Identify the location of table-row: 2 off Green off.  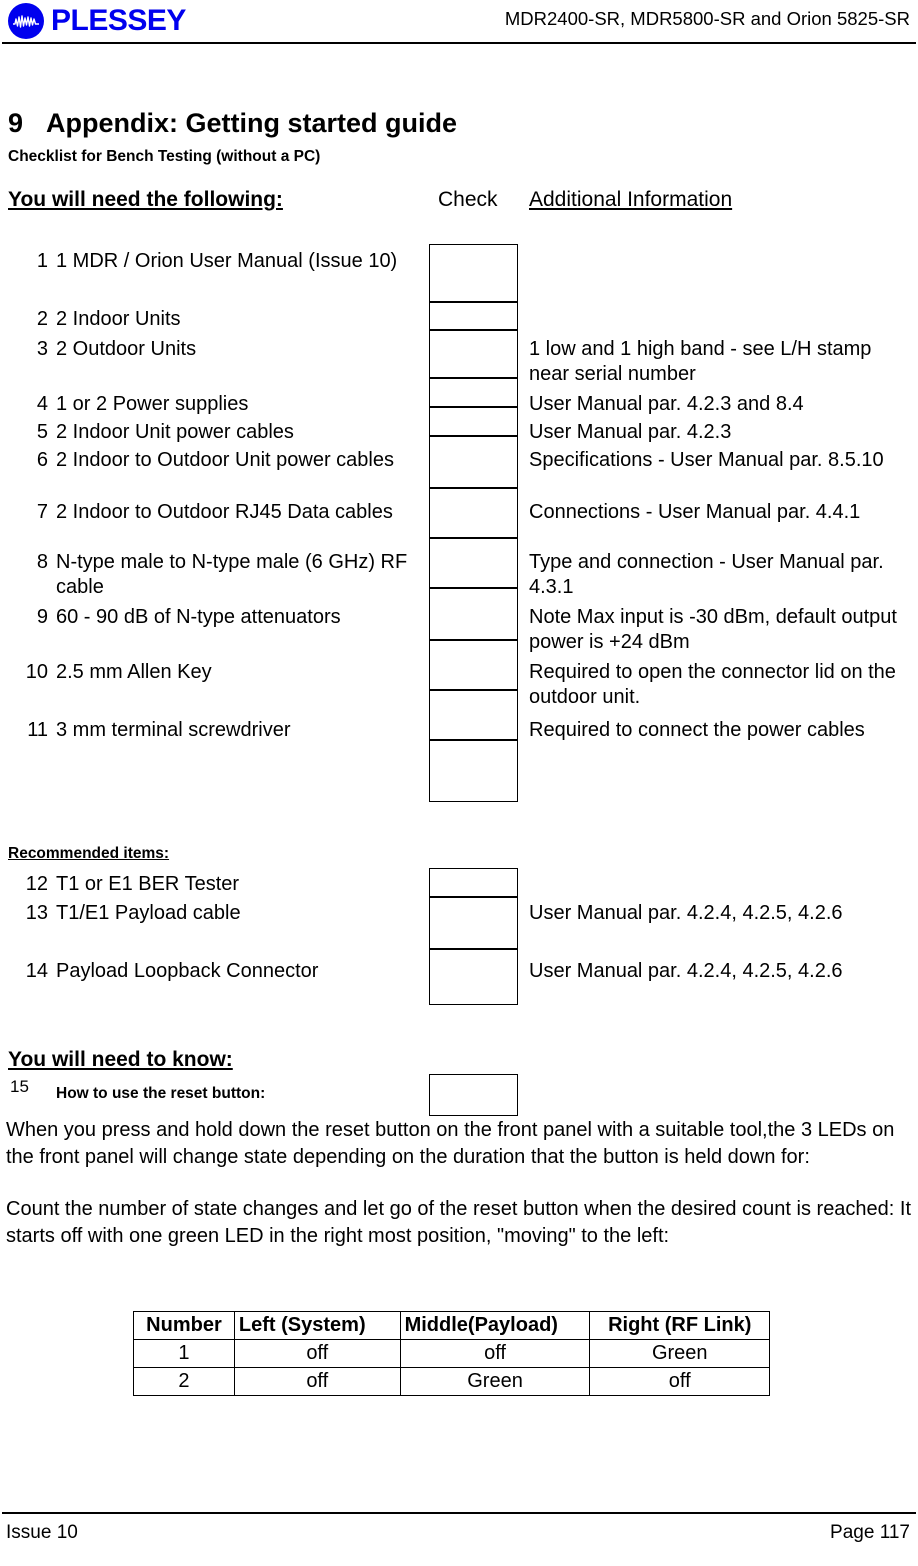
(451, 1381).